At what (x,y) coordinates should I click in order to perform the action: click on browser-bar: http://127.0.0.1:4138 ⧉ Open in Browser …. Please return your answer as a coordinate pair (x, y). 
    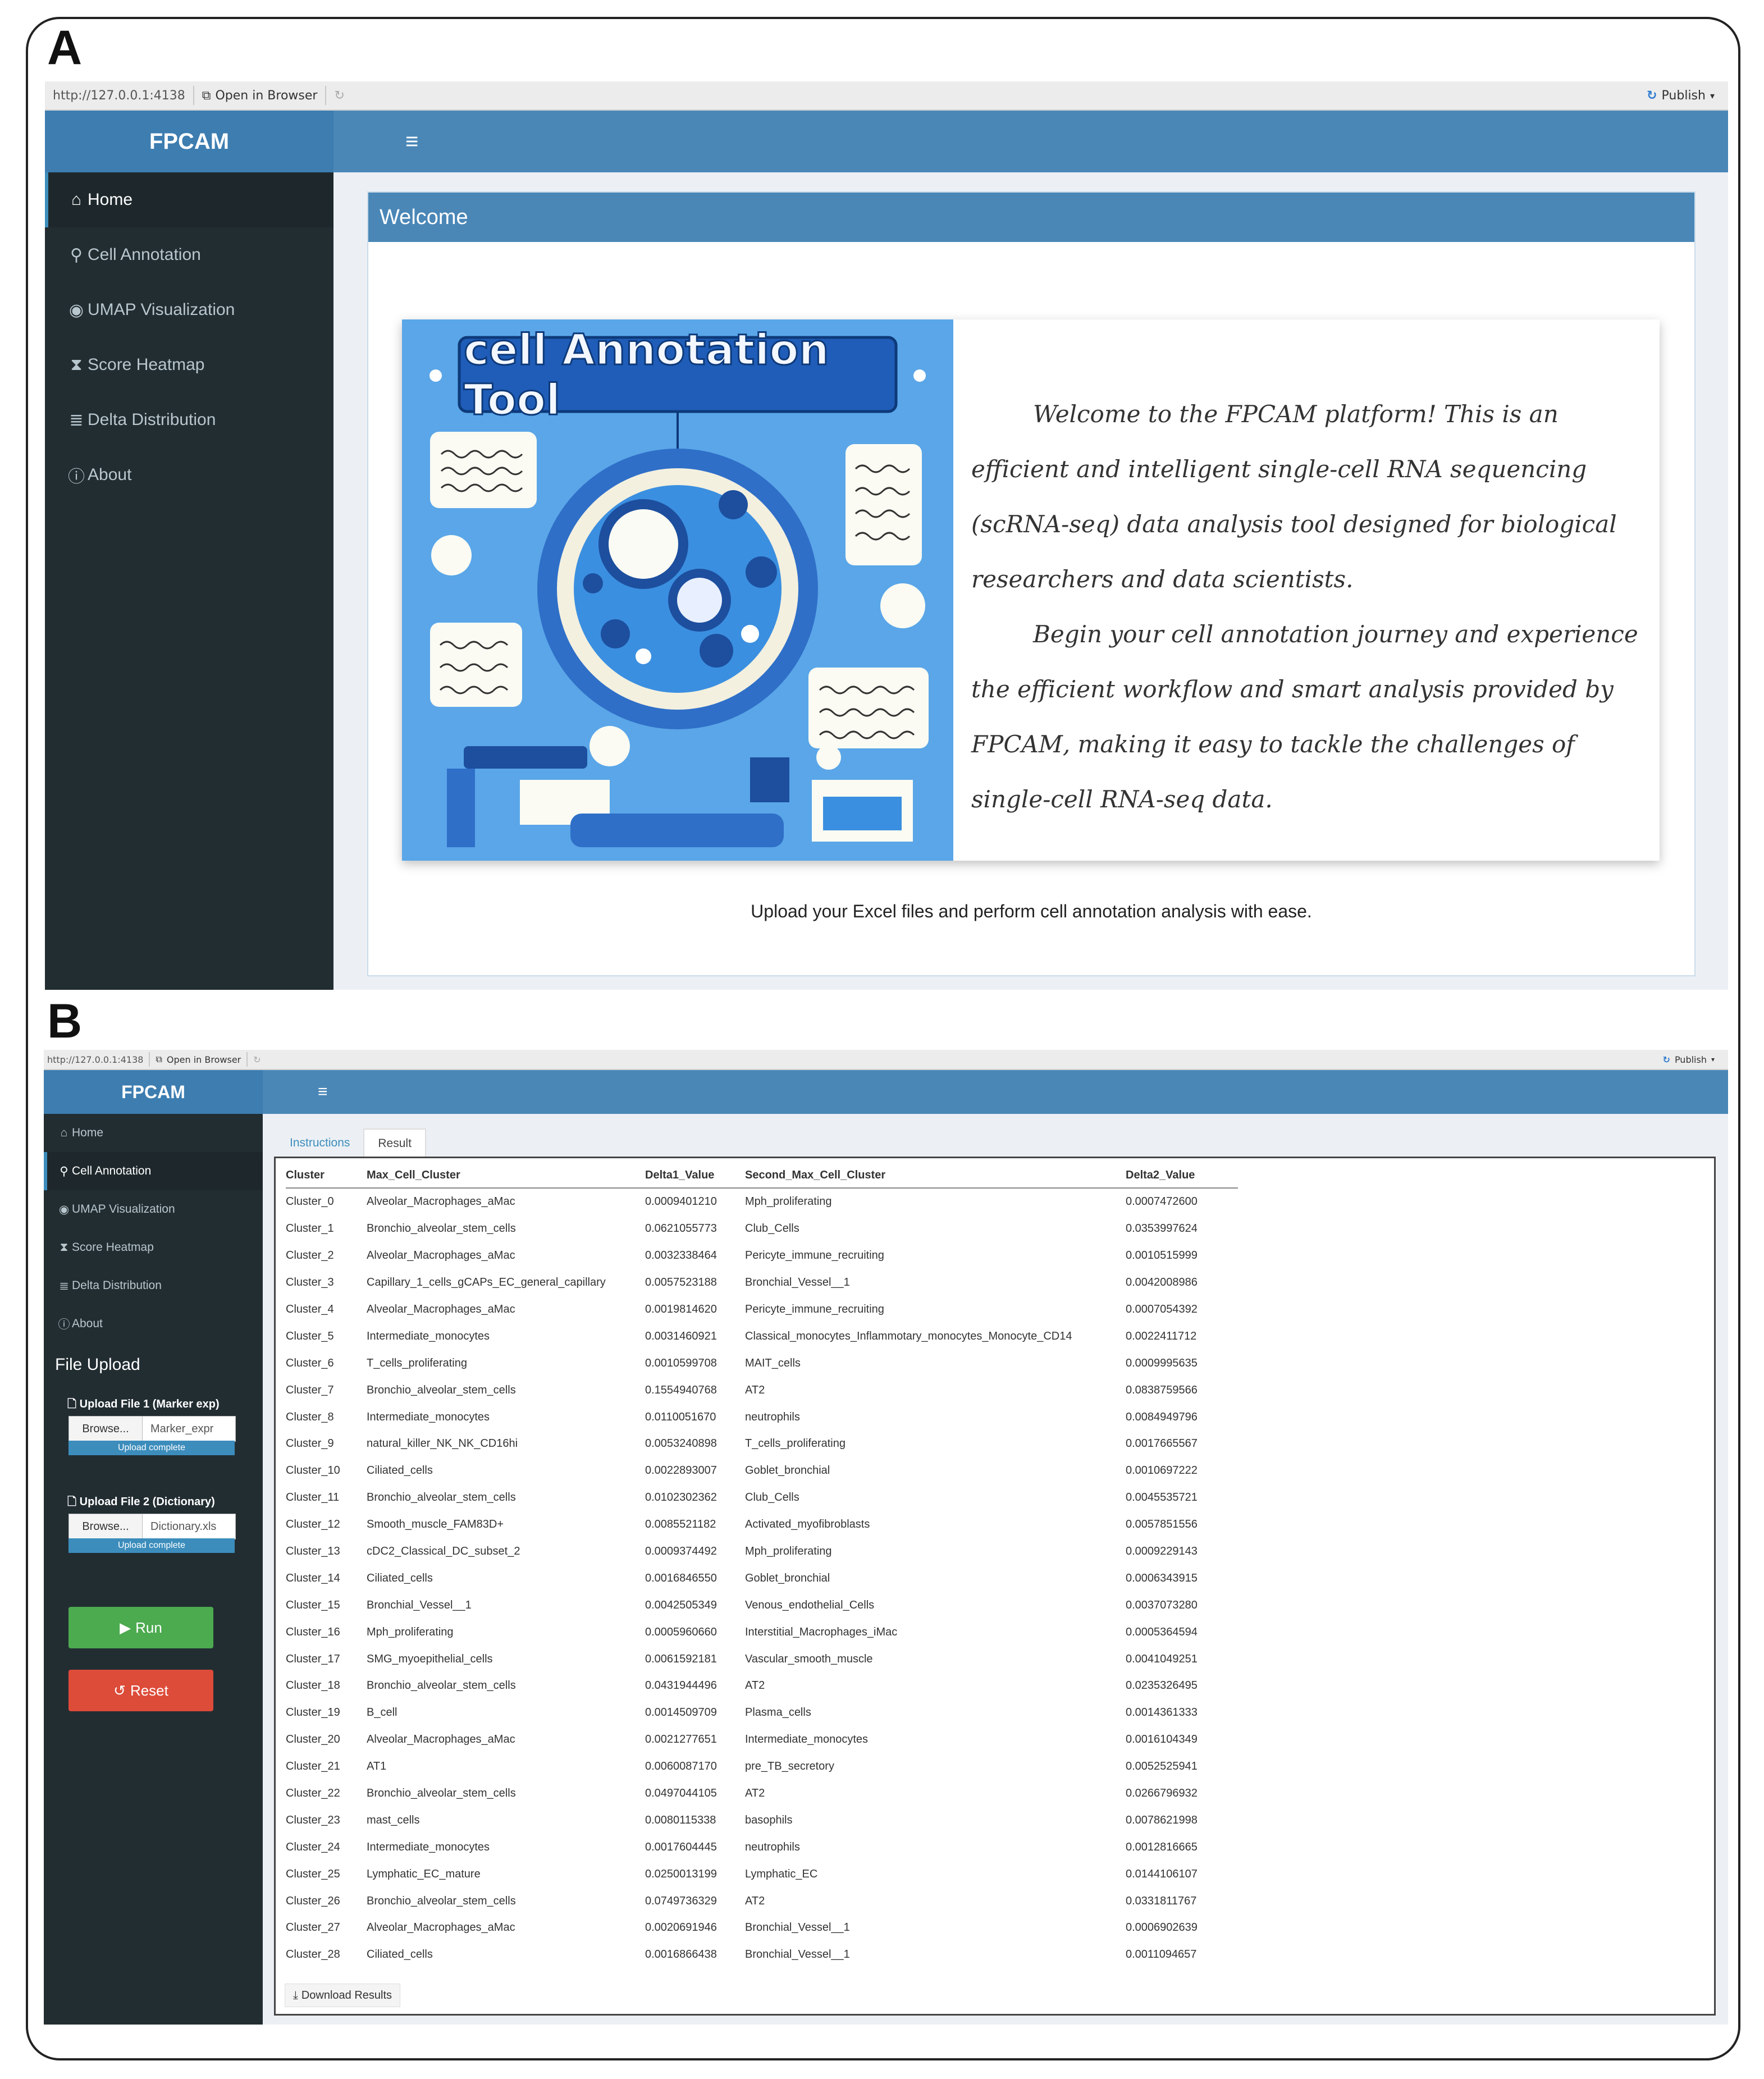
    Looking at the image, I should click on (886, 96).